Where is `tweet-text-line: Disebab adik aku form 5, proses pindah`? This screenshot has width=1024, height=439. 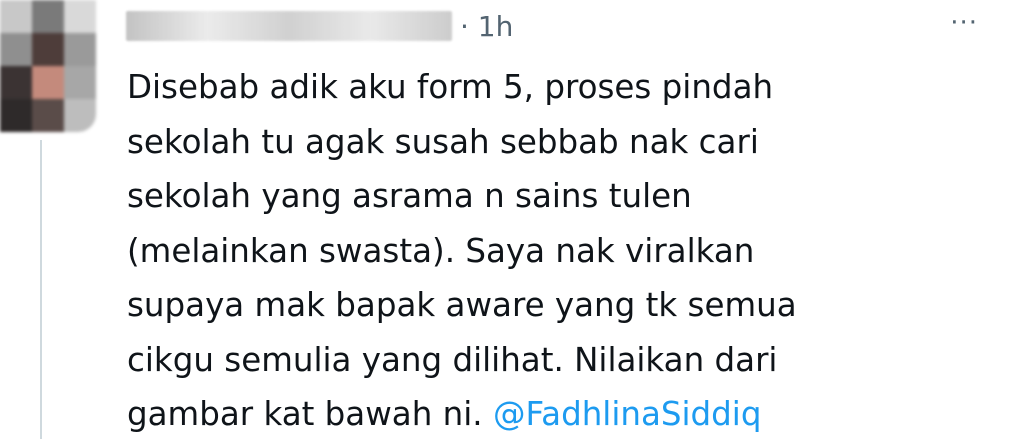
tweet-text-line: Disebab adik aku form 5, proses pindah is located at coordinates (450, 87).